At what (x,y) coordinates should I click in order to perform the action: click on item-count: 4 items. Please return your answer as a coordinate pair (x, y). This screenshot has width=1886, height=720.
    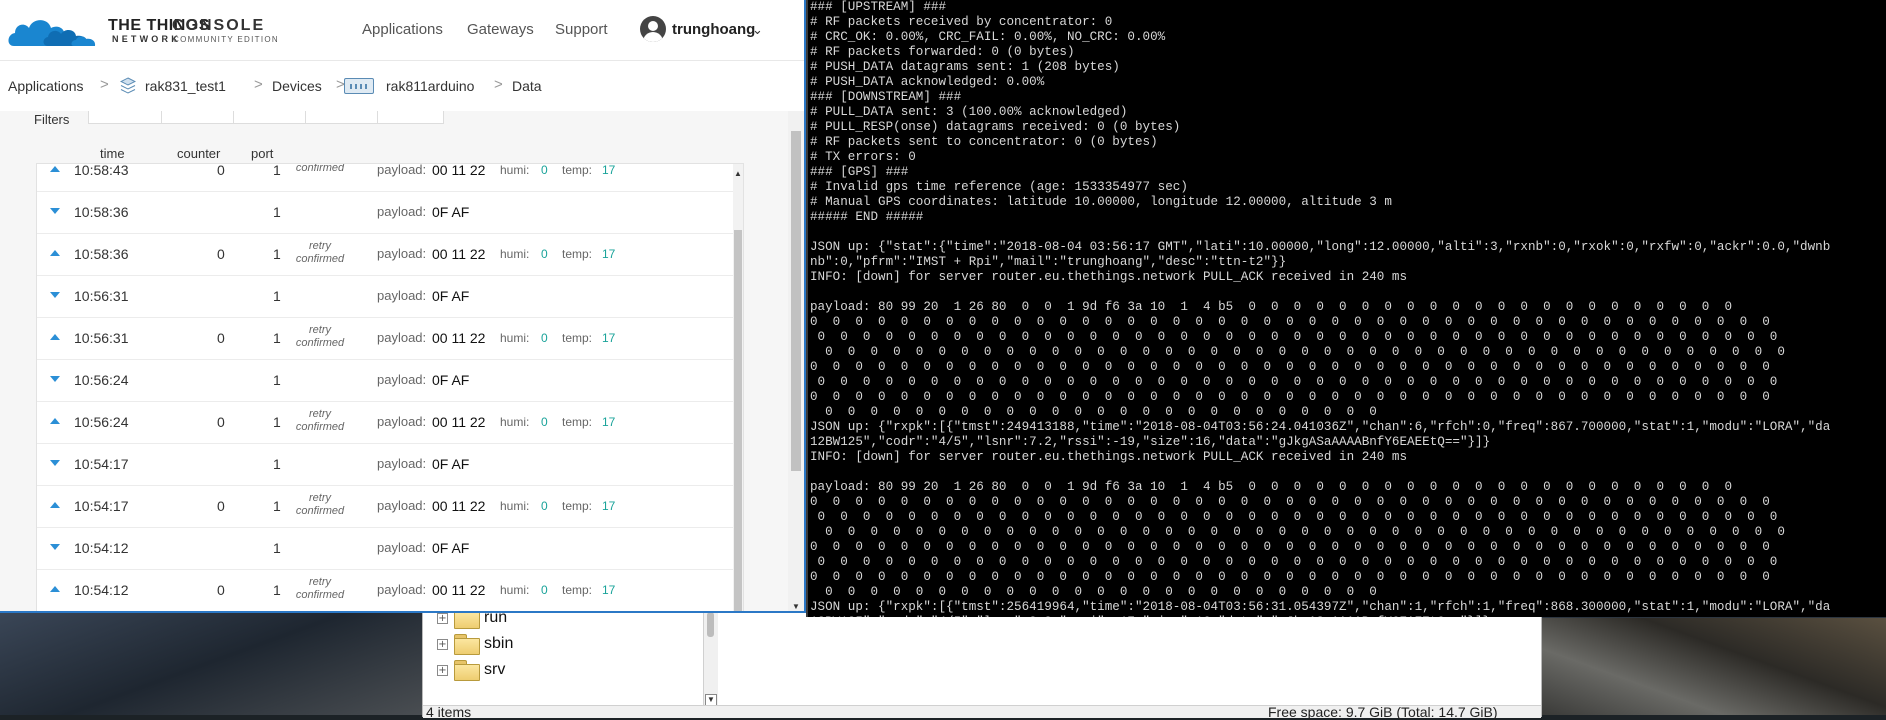
    Looking at the image, I should click on (449, 712).